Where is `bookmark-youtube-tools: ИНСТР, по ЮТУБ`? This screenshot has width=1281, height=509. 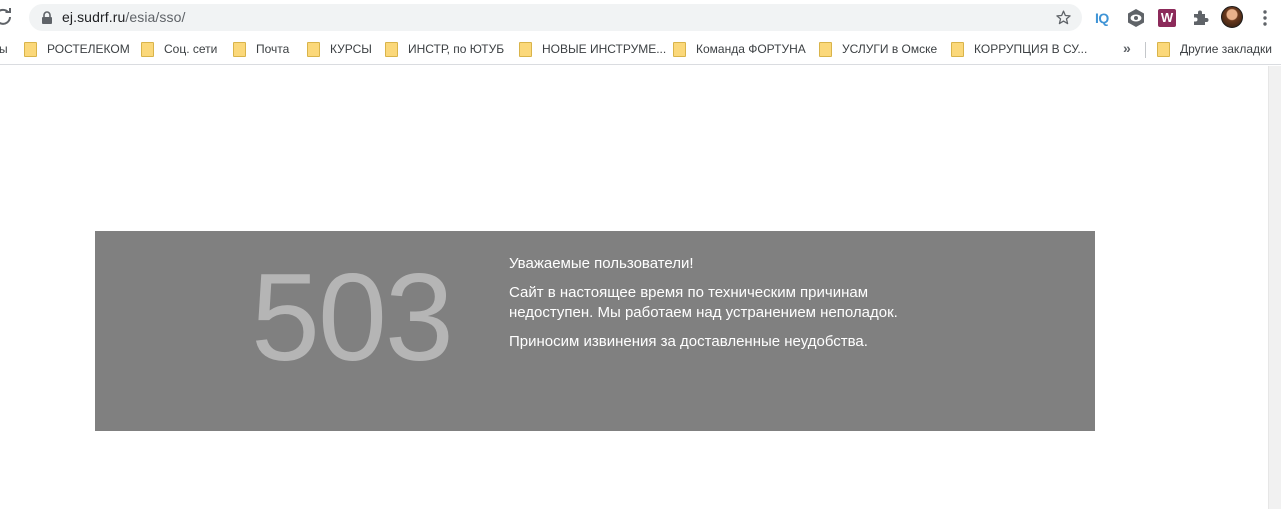 bookmark-youtube-tools: ИНСТР, по ЮТУБ is located at coordinates (444, 49).